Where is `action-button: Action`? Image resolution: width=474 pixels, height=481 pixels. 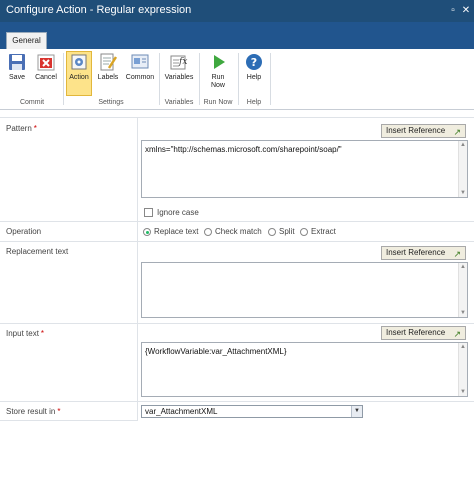 action-button: Action is located at coordinates (79, 73).